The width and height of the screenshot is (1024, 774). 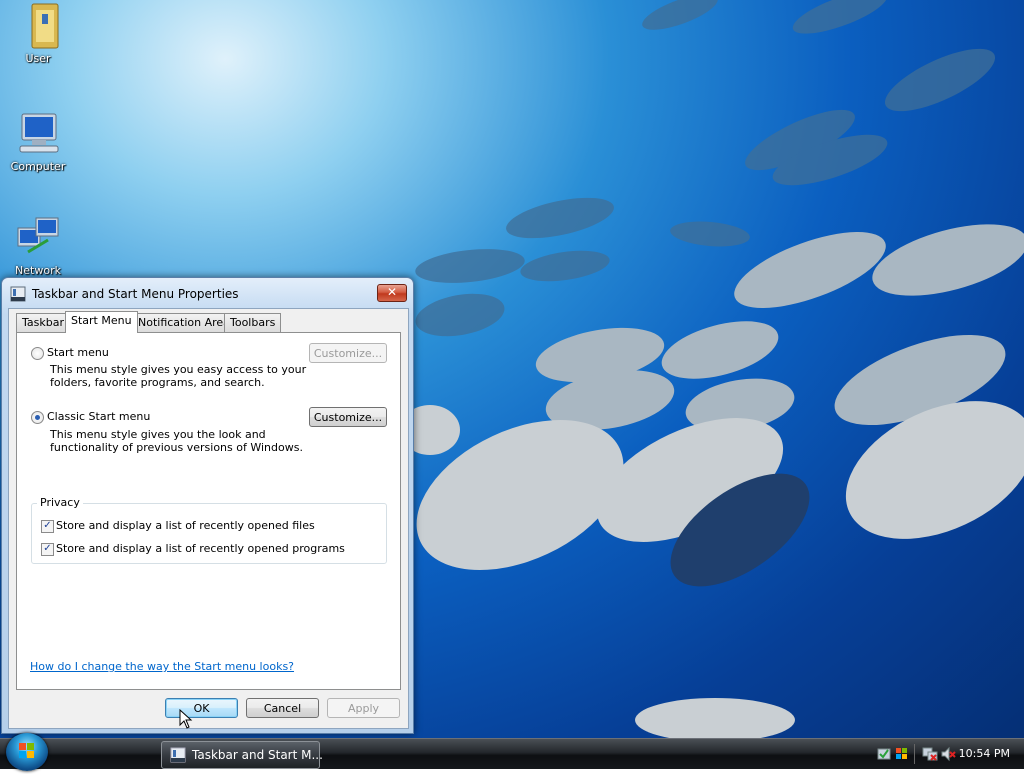 What do you see at coordinates (186, 719) in the screenshot?
I see `mouse-cursor-icon` at bounding box center [186, 719].